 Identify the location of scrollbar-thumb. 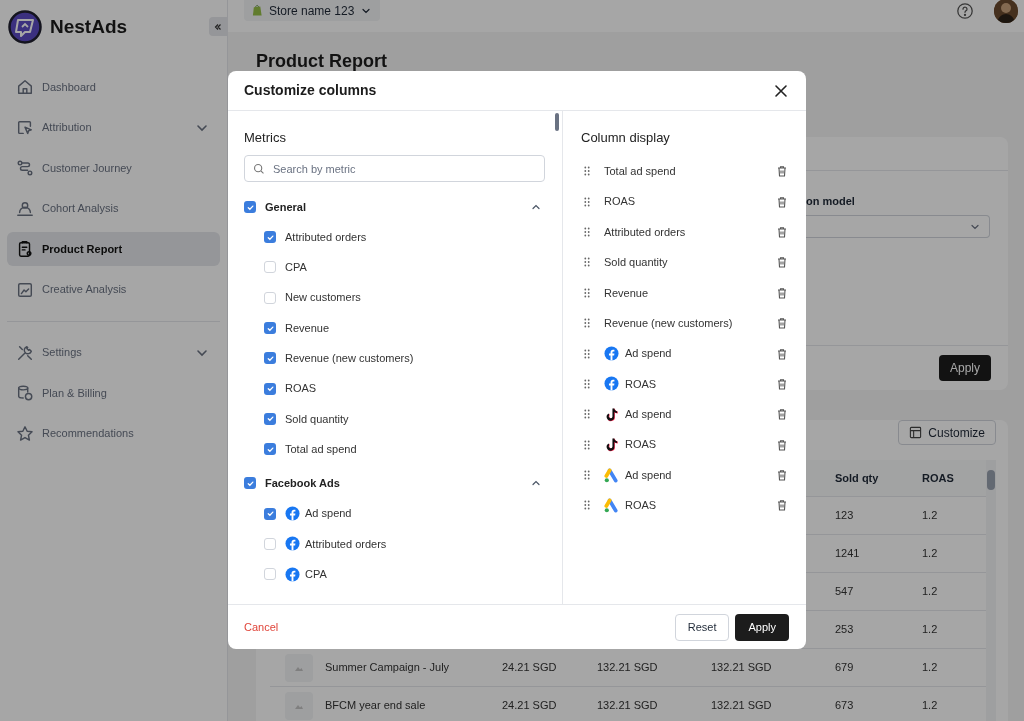
(557, 122).